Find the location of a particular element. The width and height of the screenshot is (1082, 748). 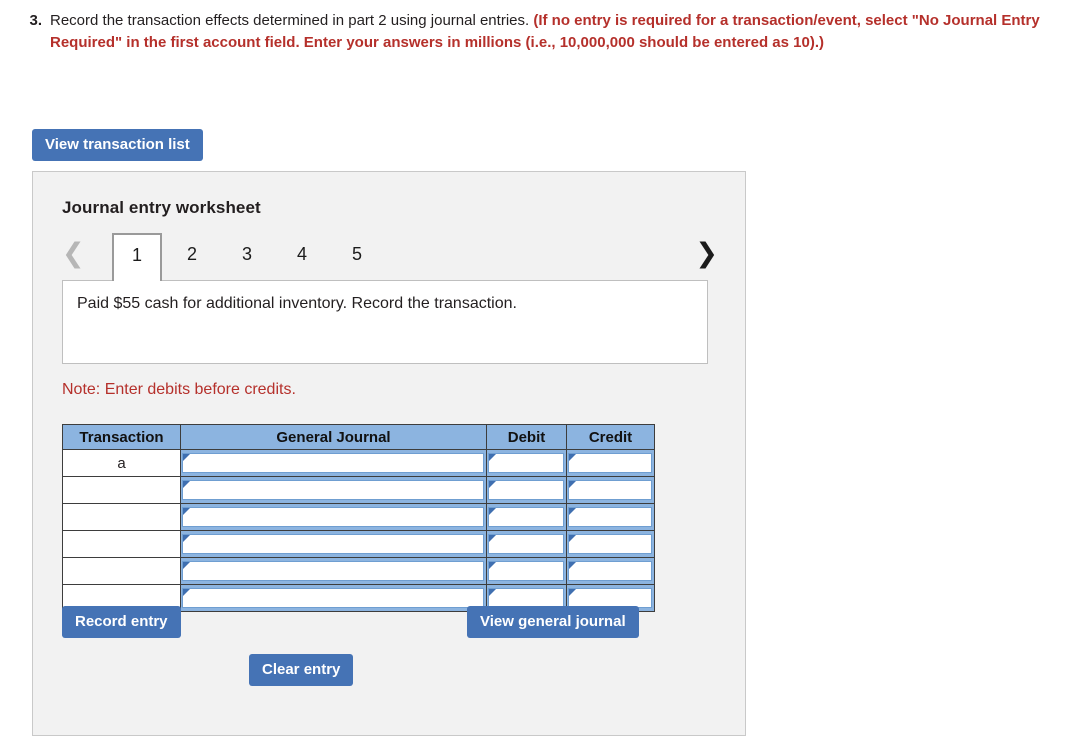

table-header-row: Transaction General Journal Debit Credit is located at coordinates (358, 437).